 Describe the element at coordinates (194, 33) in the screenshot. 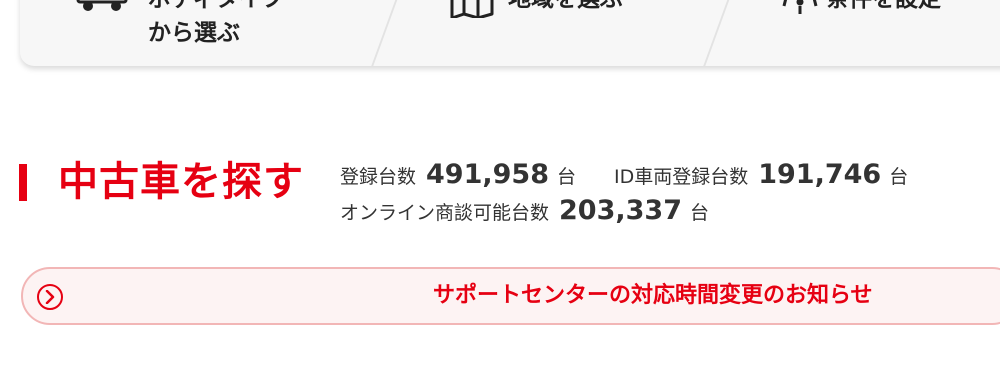

I see `body-type-label-line2: から選ぶ` at that location.